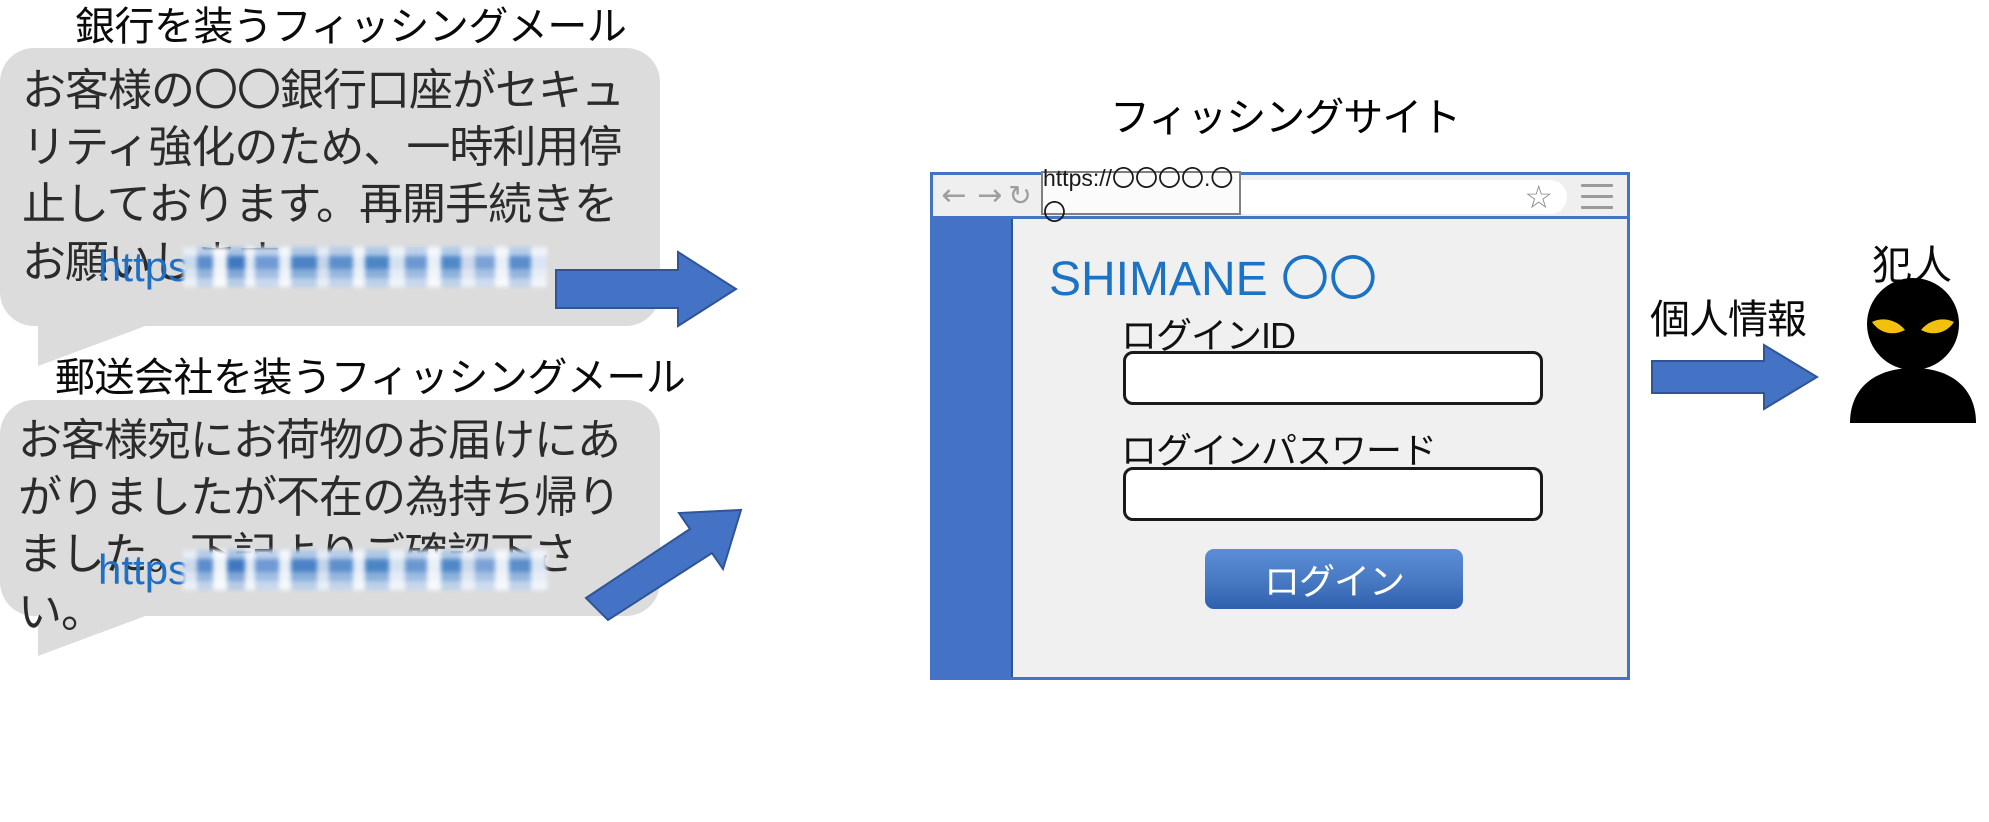  I want to click on delivery-phishing-link: https, so click(323, 570).